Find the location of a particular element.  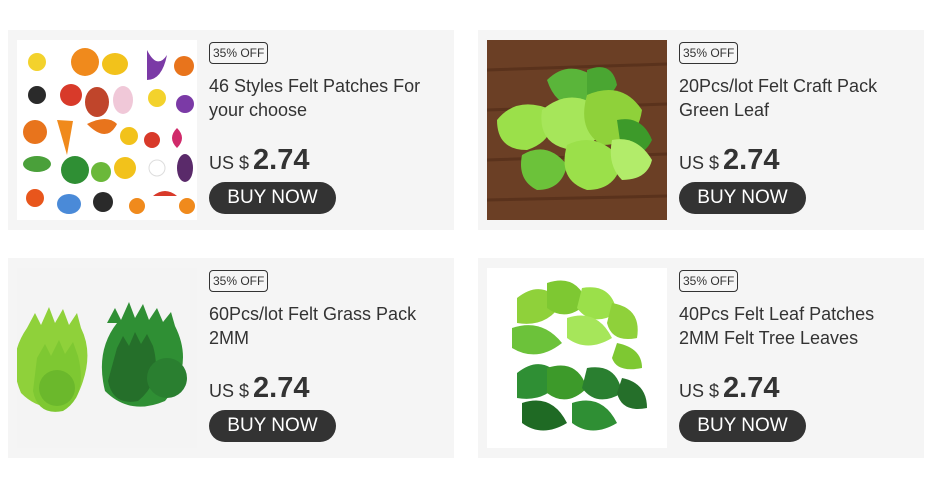

felt-animals-fruits-image is located at coordinates (107, 130).